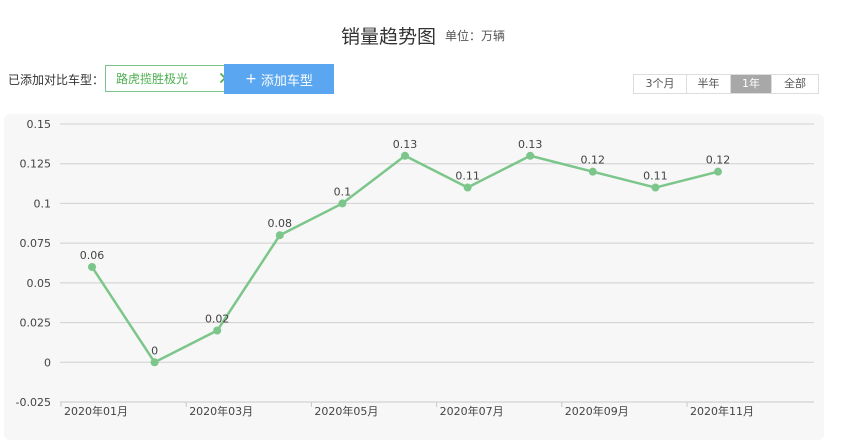 This screenshot has height=446, width=846. What do you see at coordinates (722, 411) in the screenshot?
I see `x-tick-label: 2020年11月` at bounding box center [722, 411].